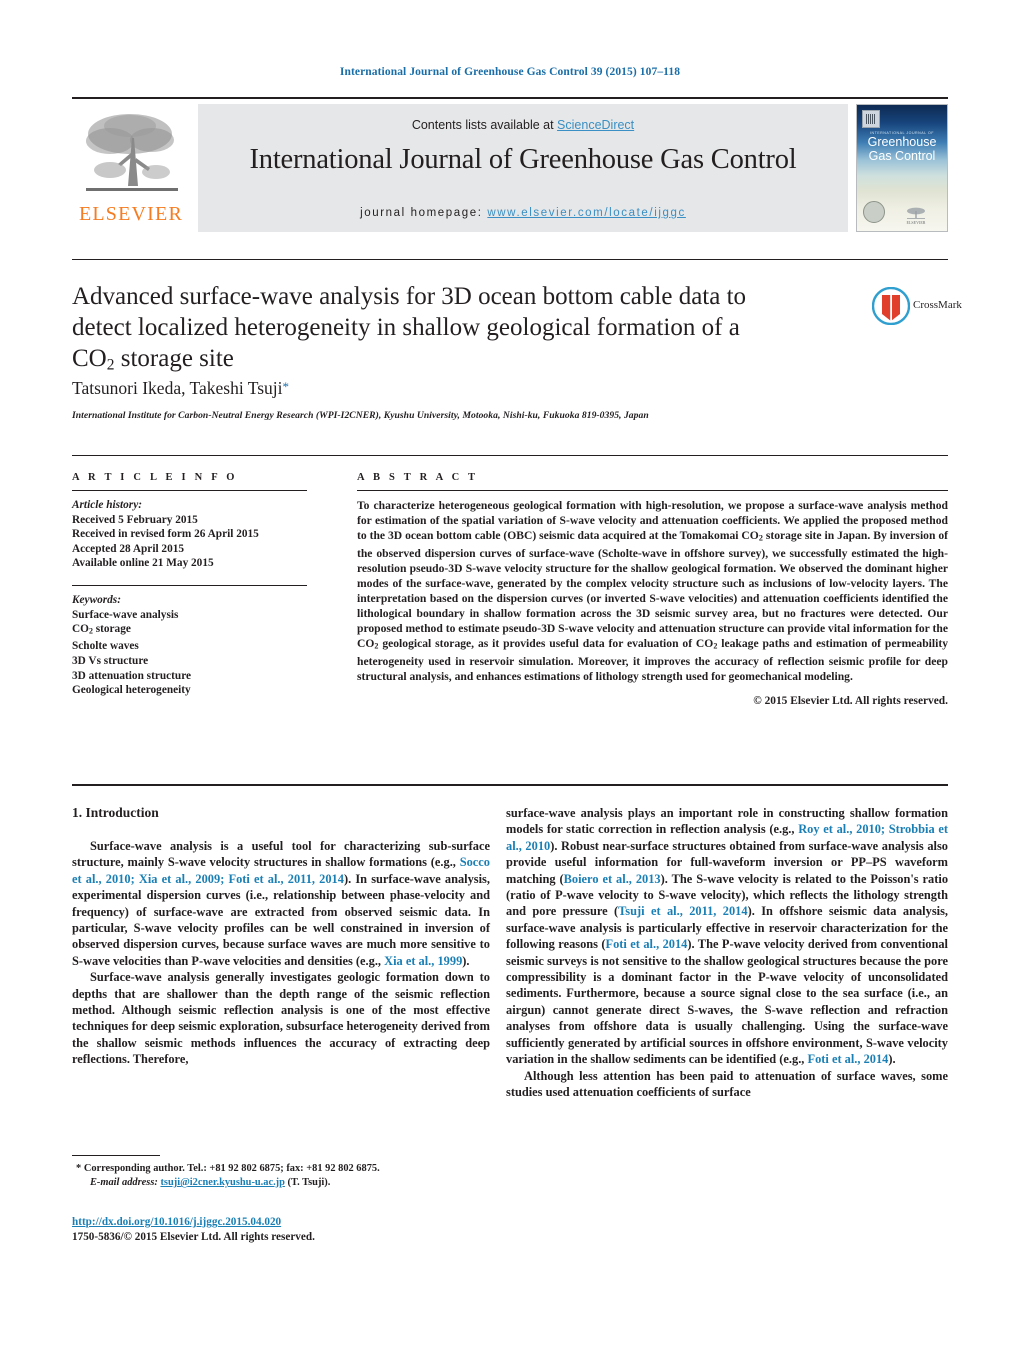 The width and height of the screenshot is (1020, 1351). I want to click on keyword-item: Surface-wave analysis, so click(125, 614).